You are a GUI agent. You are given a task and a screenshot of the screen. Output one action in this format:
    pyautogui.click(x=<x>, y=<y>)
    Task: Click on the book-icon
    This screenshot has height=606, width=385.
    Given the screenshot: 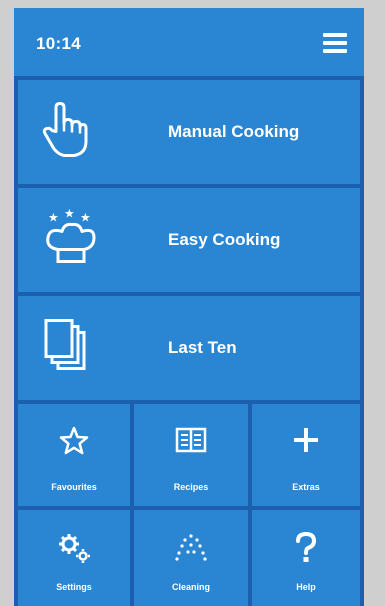 What is the action you would take?
    pyautogui.click(x=191, y=442)
    